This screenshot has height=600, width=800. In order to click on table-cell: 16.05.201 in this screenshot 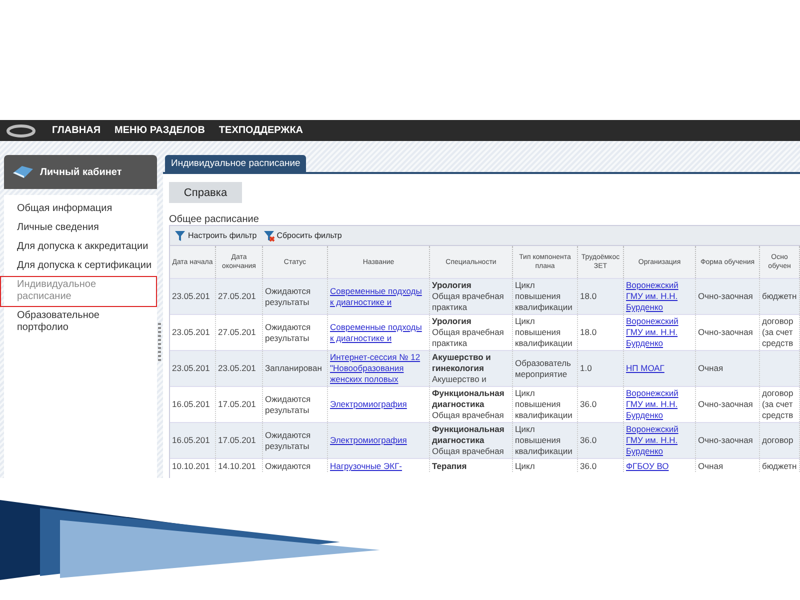, I will do `click(193, 440)`.